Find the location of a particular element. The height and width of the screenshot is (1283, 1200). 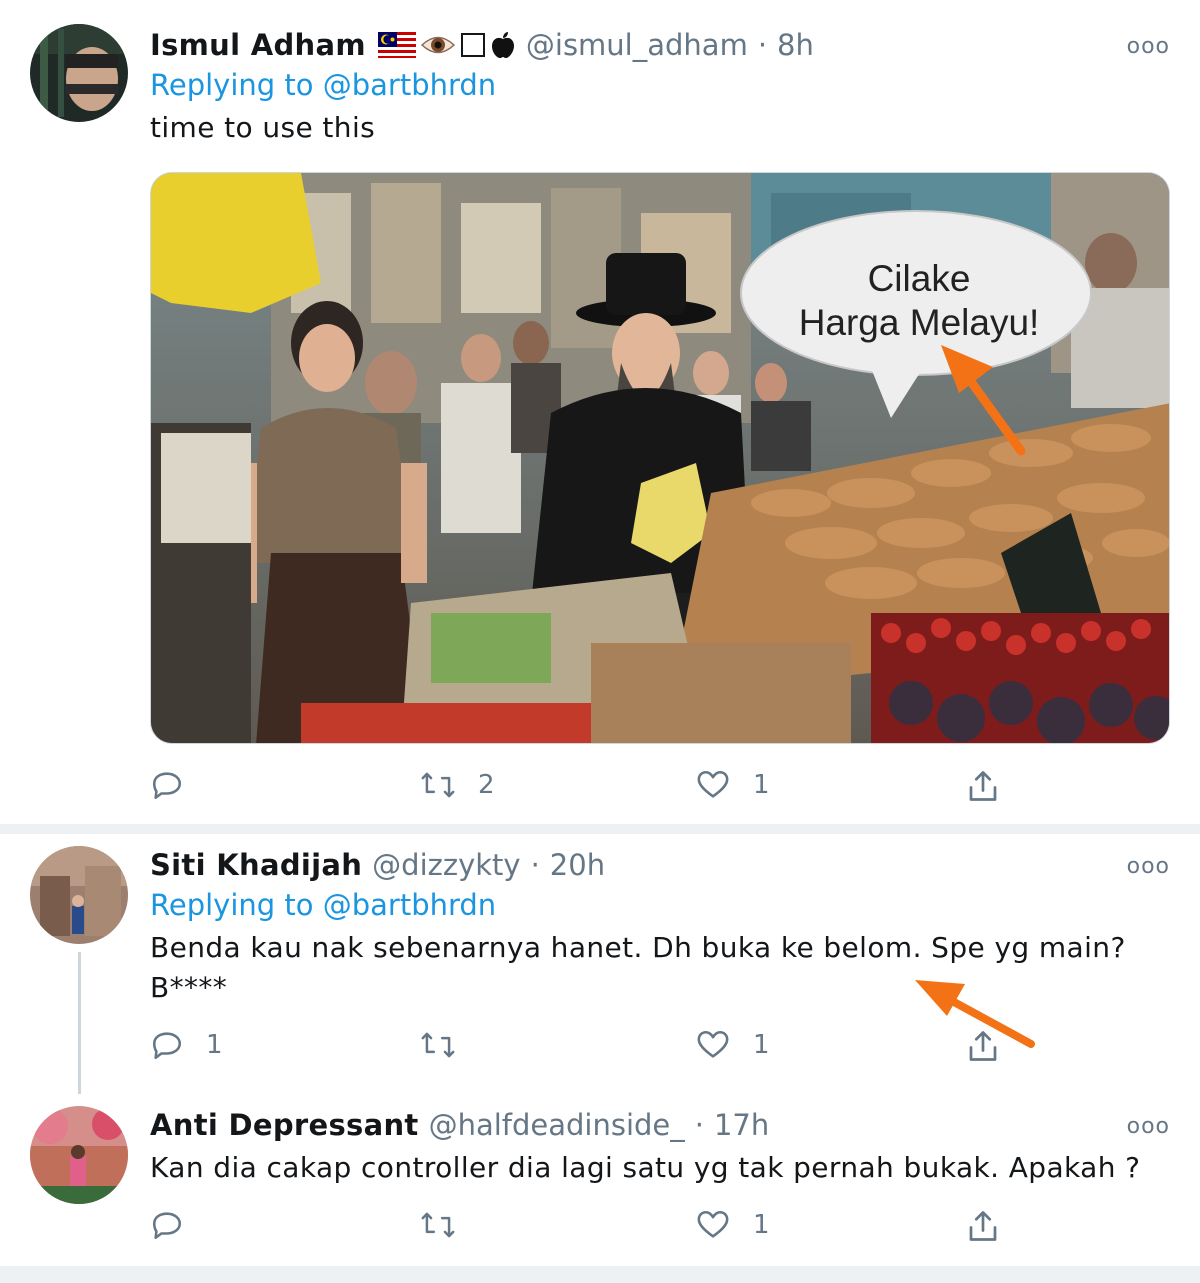

square-icon is located at coordinates (472, 45).